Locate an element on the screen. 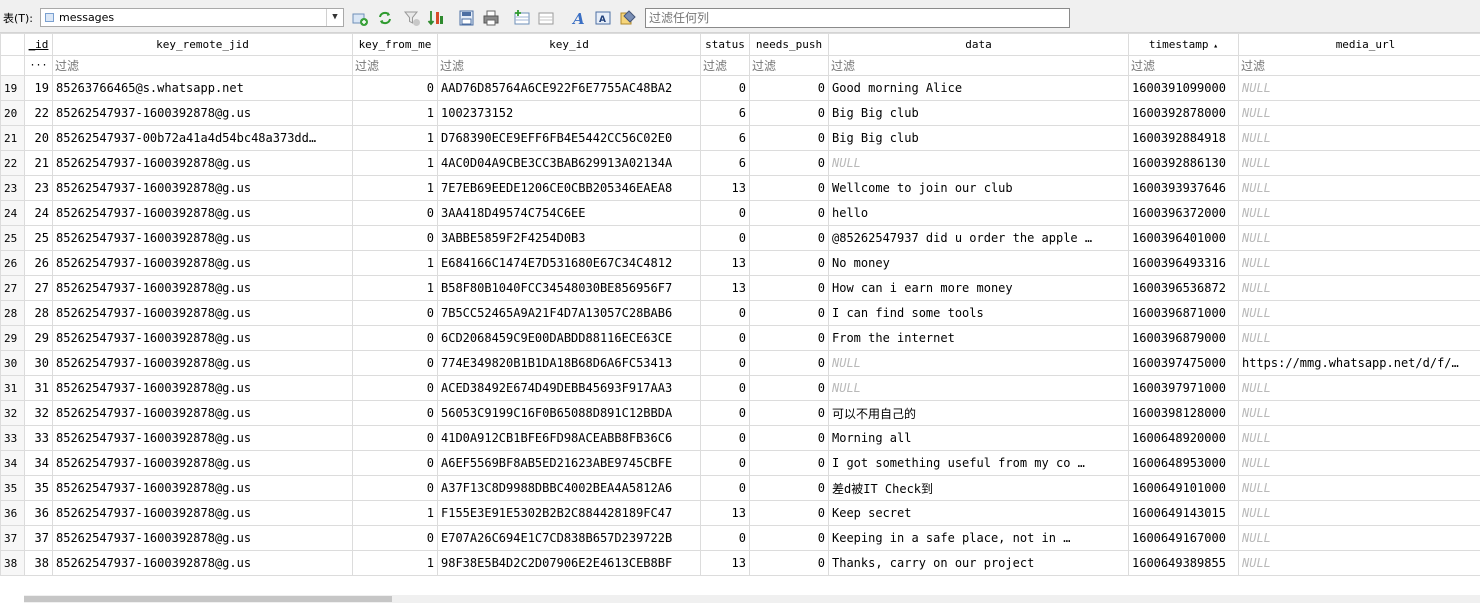 The width and height of the screenshot is (1480, 603). row-number: 28 is located at coordinates (12, 313).